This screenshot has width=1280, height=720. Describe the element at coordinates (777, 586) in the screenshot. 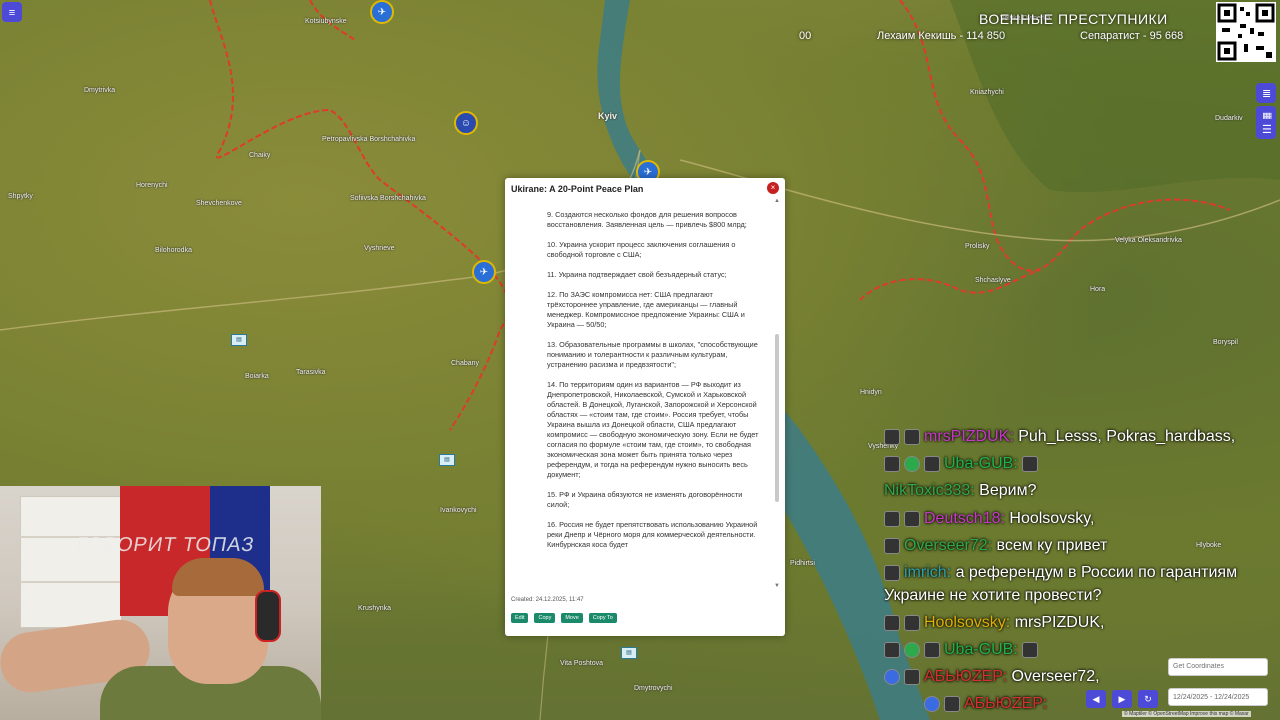

I see `scroll-down-icon: ▼` at that location.